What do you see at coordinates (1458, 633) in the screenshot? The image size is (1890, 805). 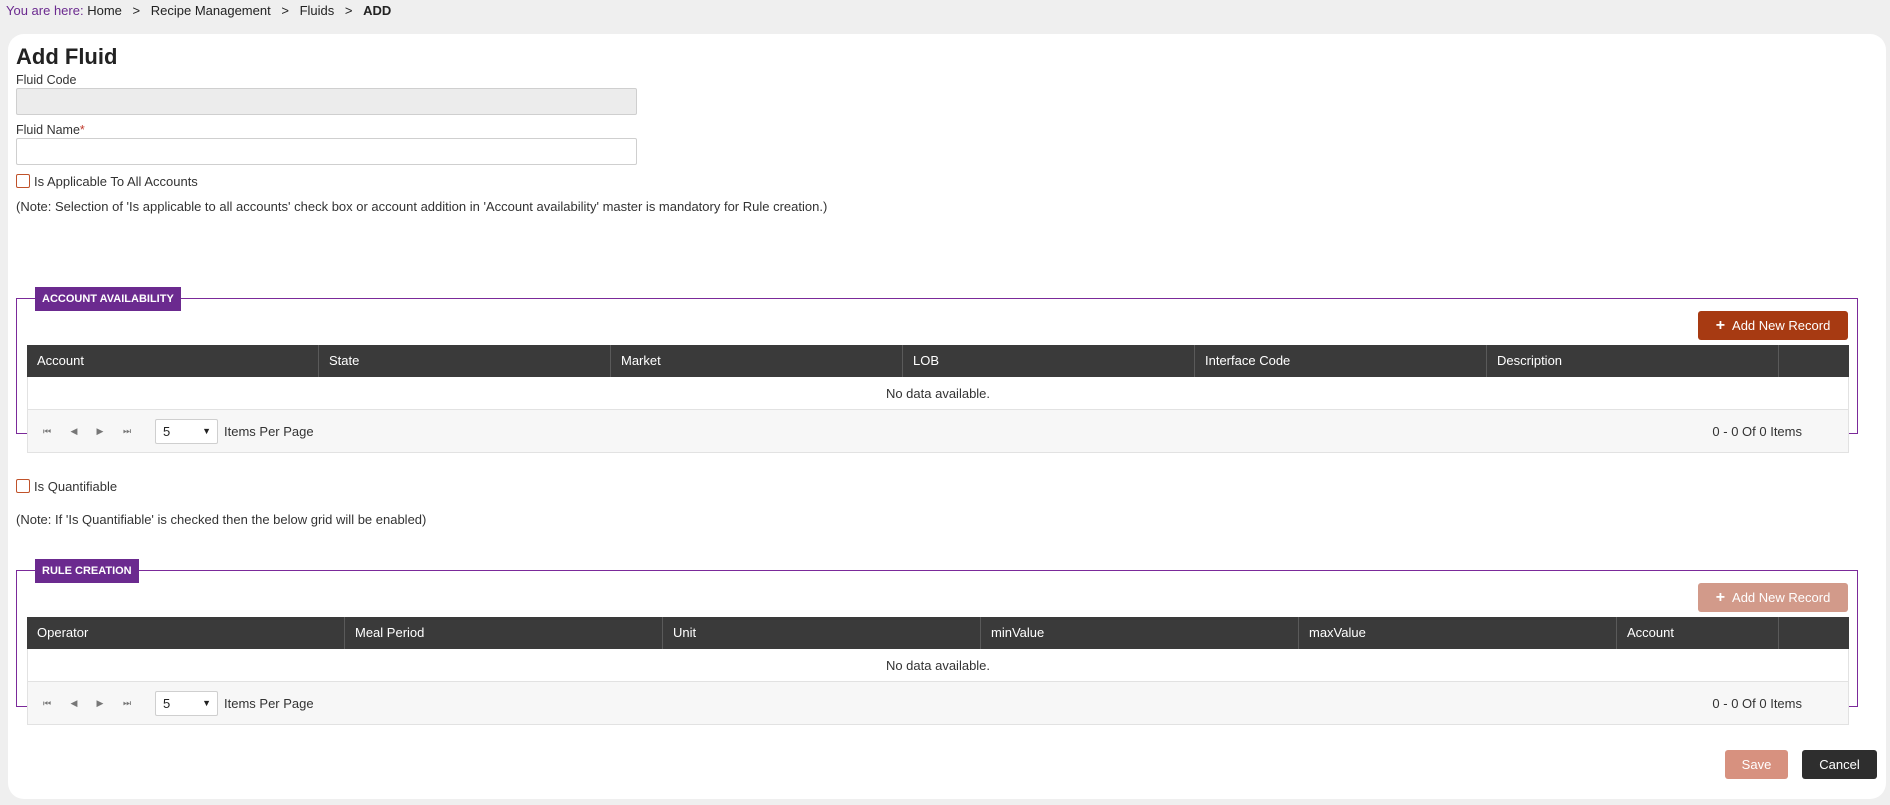 I see `column-header-max-value: maxValue` at bounding box center [1458, 633].